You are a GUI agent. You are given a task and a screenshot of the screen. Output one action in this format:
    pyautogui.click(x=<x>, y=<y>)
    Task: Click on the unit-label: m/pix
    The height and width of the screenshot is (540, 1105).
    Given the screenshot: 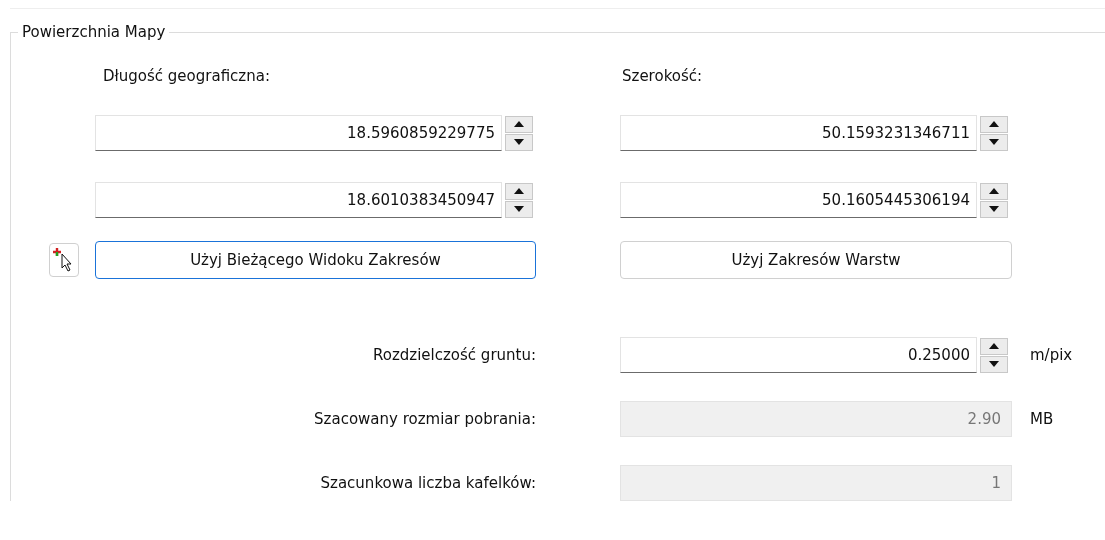 What is the action you would take?
    pyautogui.click(x=1052, y=355)
    